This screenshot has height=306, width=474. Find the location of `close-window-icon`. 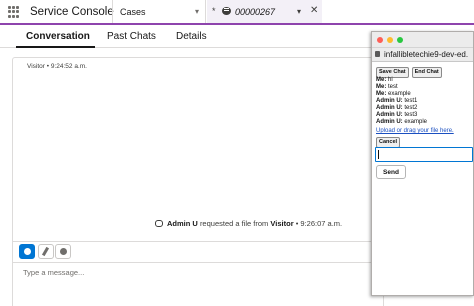

close-window-icon is located at coordinates (380, 40).